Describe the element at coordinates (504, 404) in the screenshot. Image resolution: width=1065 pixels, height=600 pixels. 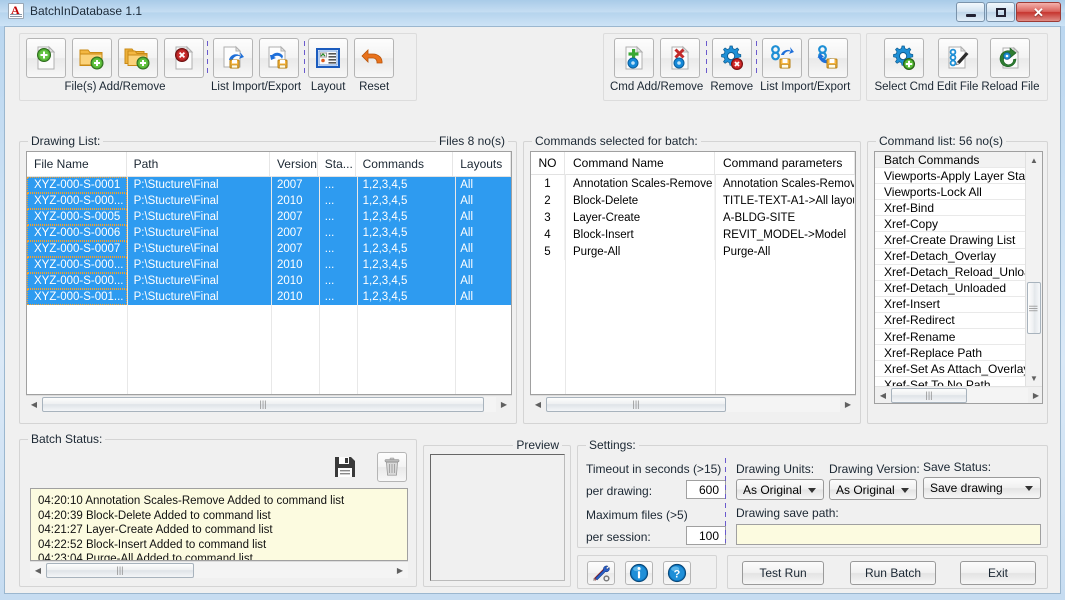
I see `scroll-right-icon: ▶` at that location.